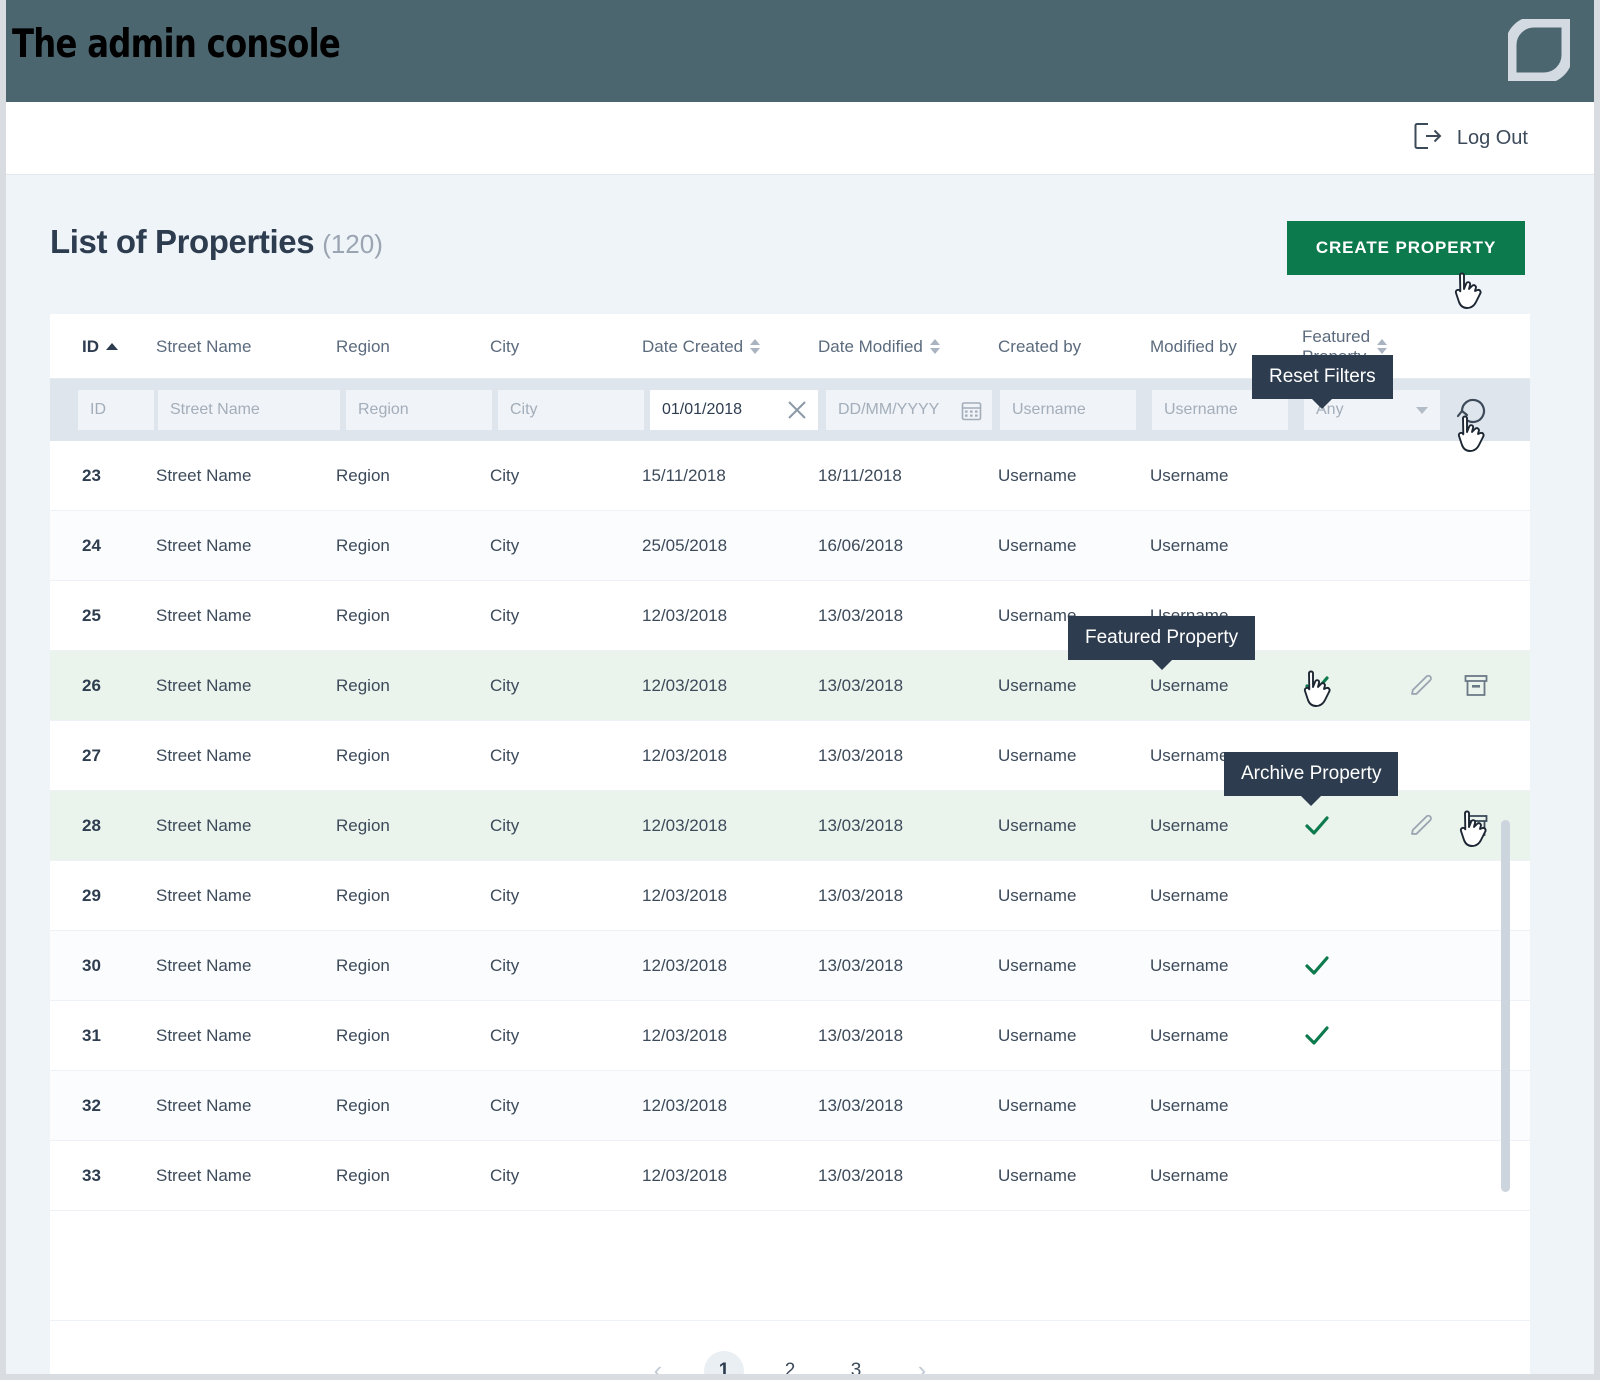  I want to click on cell-date-modified: 18/11/2018, so click(860, 475).